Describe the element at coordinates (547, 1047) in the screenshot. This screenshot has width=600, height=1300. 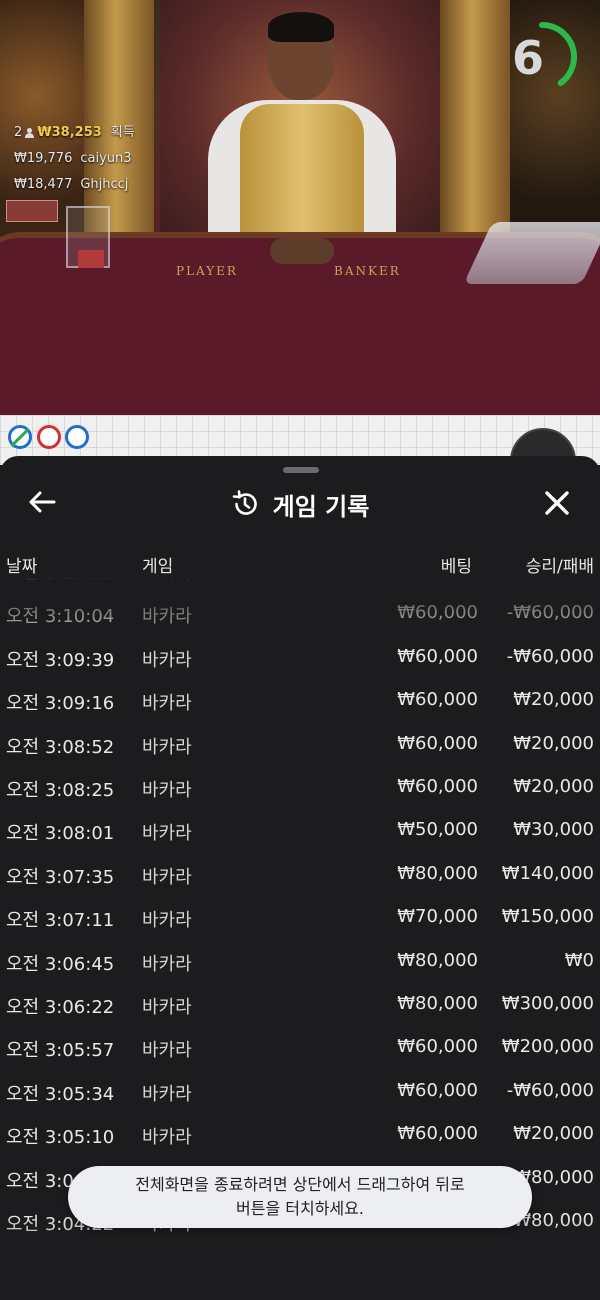
I see `row-result: ₩200,000` at that location.